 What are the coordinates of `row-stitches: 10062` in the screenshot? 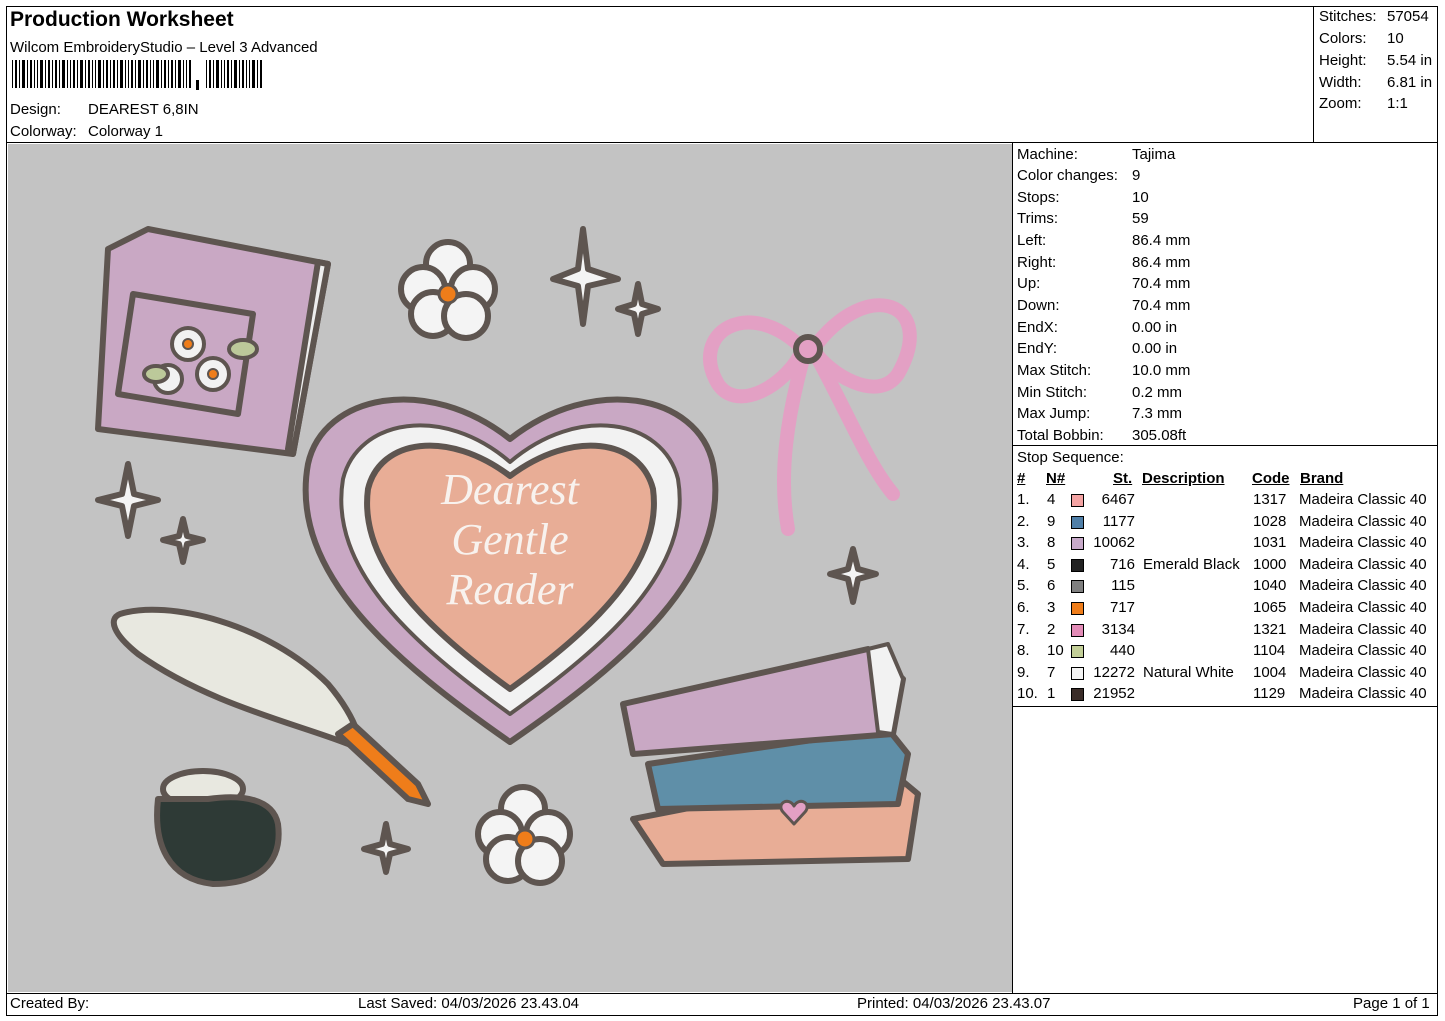 It's located at (1114, 543).